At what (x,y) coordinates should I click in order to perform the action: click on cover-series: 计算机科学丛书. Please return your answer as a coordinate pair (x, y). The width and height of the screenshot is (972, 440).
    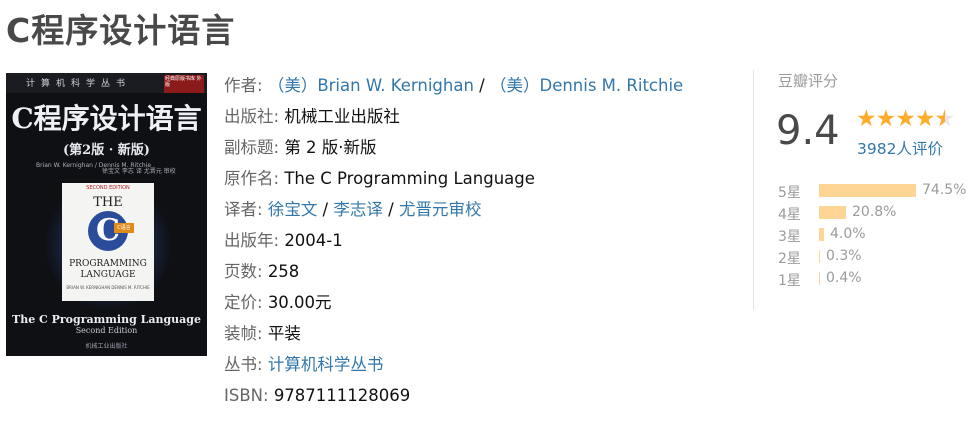
    Looking at the image, I should click on (79, 84).